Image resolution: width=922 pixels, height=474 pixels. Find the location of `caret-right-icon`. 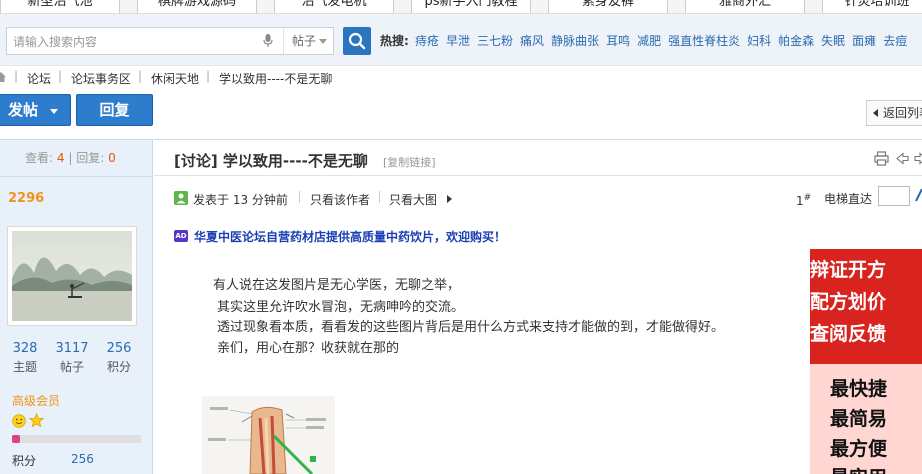

caret-right-icon is located at coordinates (449, 199).